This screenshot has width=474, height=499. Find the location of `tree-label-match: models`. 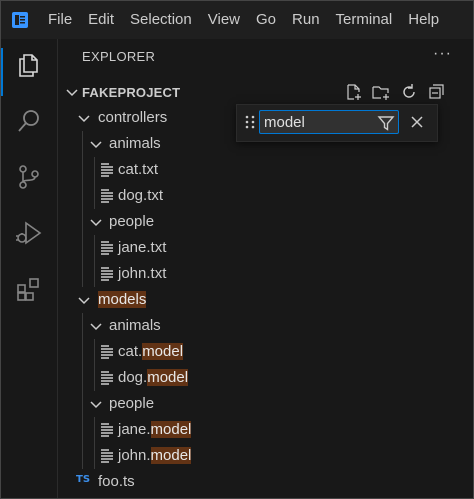

tree-label-match: models is located at coordinates (122, 299).